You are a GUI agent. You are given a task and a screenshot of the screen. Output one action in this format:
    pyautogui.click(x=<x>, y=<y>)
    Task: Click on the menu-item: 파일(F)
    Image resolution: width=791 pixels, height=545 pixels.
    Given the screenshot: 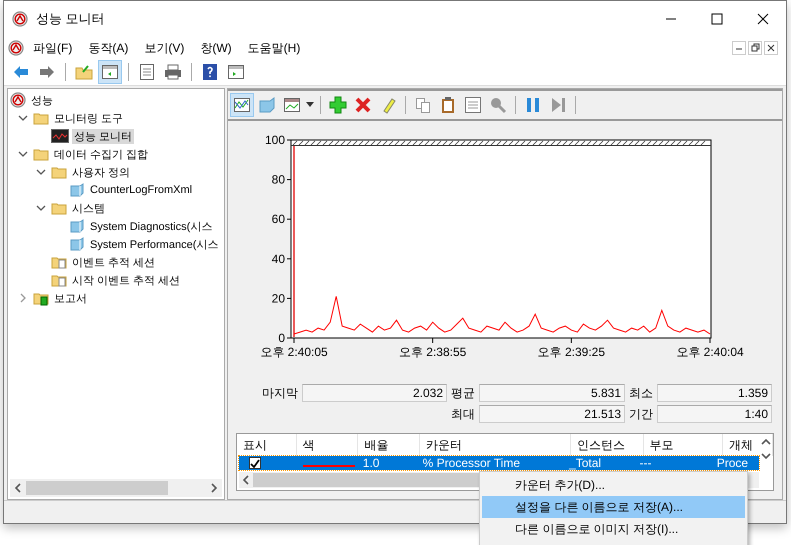 What is the action you would take?
    pyautogui.click(x=53, y=48)
    